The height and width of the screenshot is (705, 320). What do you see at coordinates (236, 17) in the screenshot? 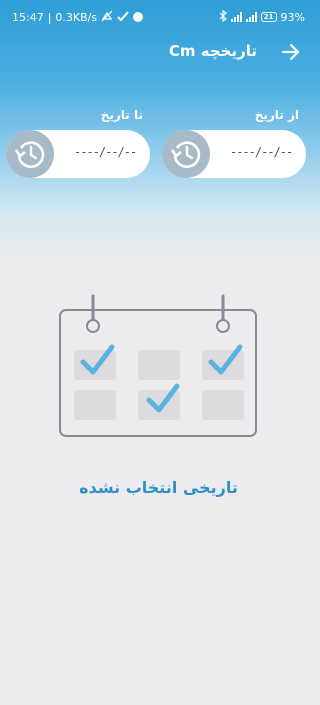
I see `signal-strength-icon` at bounding box center [236, 17].